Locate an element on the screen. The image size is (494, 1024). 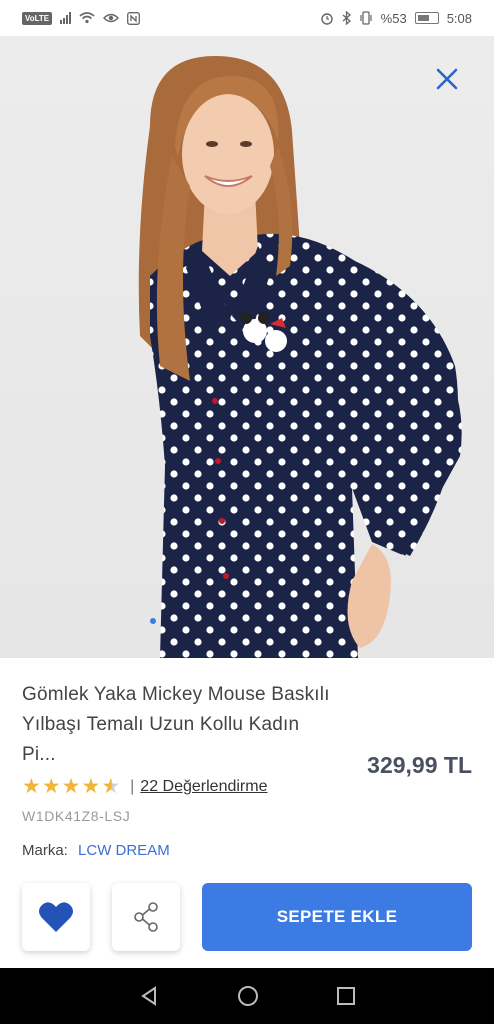
action-bar: SEPETE EKLE is located at coordinates (247, 917).